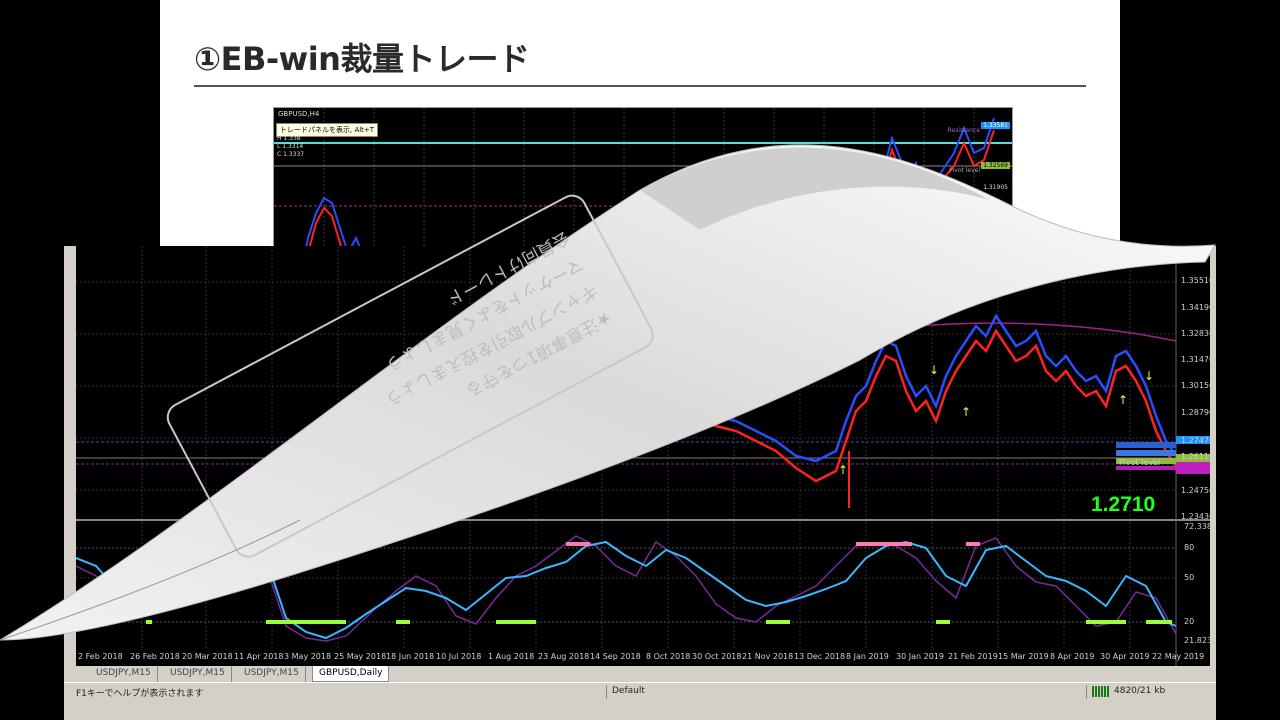  I want to click on price-axis-label: 1.36570, so click(1195, 254).